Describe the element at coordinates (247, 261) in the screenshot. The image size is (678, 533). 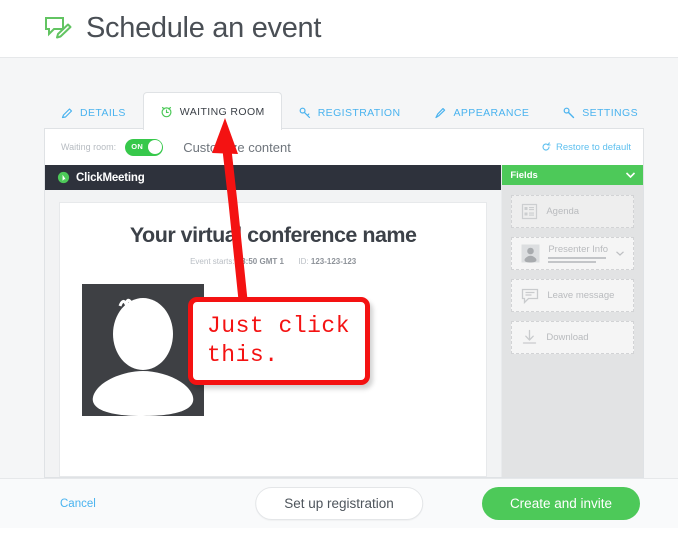
I see `event-time: 13:50` at that location.